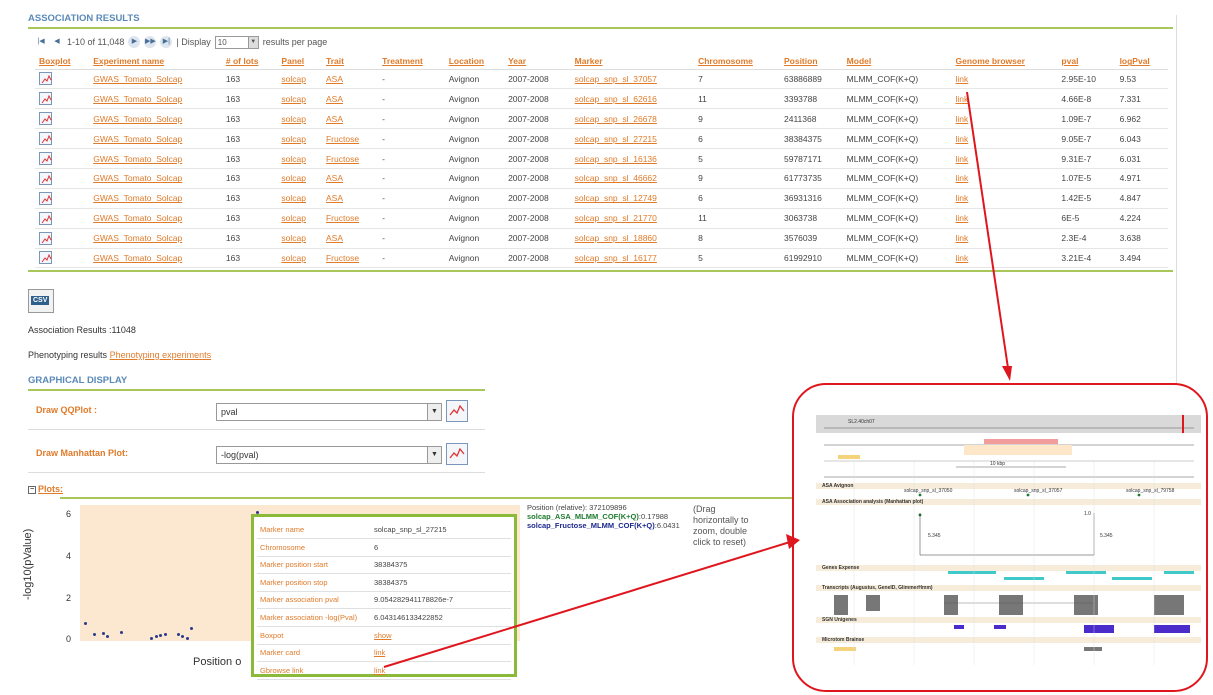  I want to click on arrow-line-top, so click(987, 230).